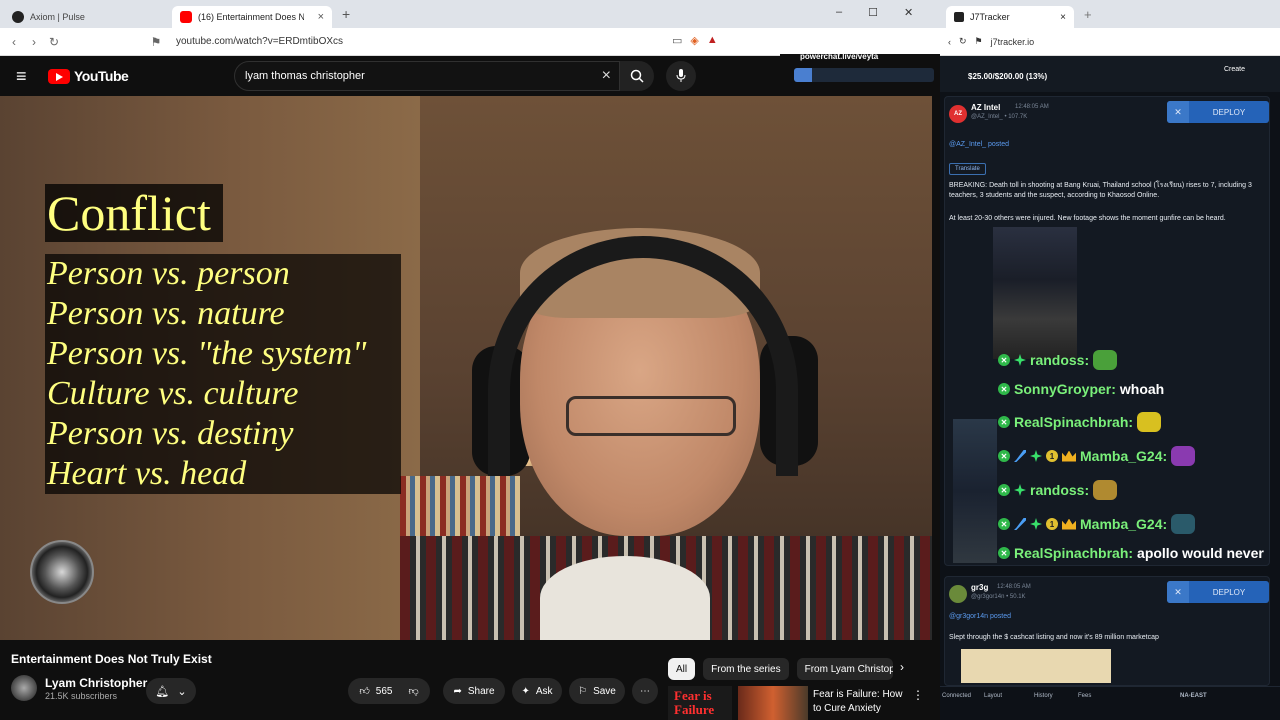  Describe the element at coordinates (998, 597) in the screenshot. I see `post-handle: @gr3gor14n • 50.1K` at that location.